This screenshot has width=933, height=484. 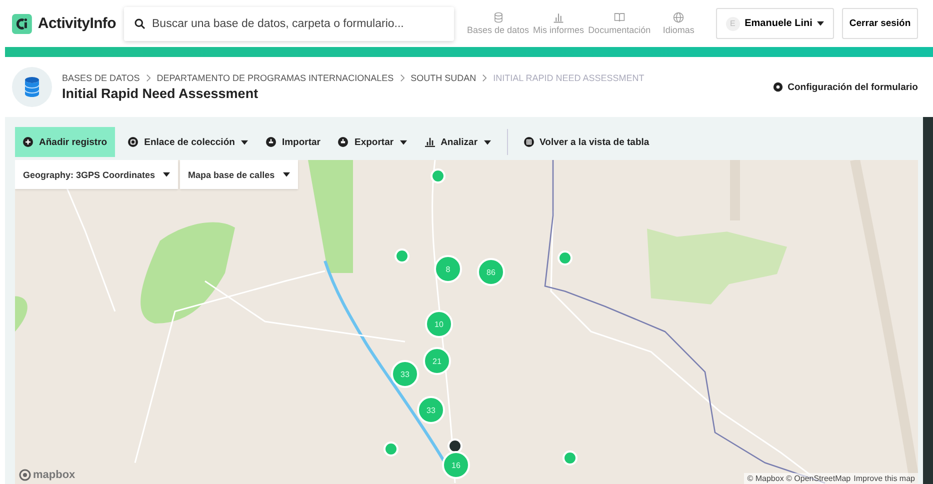 I want to click on breadcrumb-link: BASES DE DATOS, so click(x=101, y=78).